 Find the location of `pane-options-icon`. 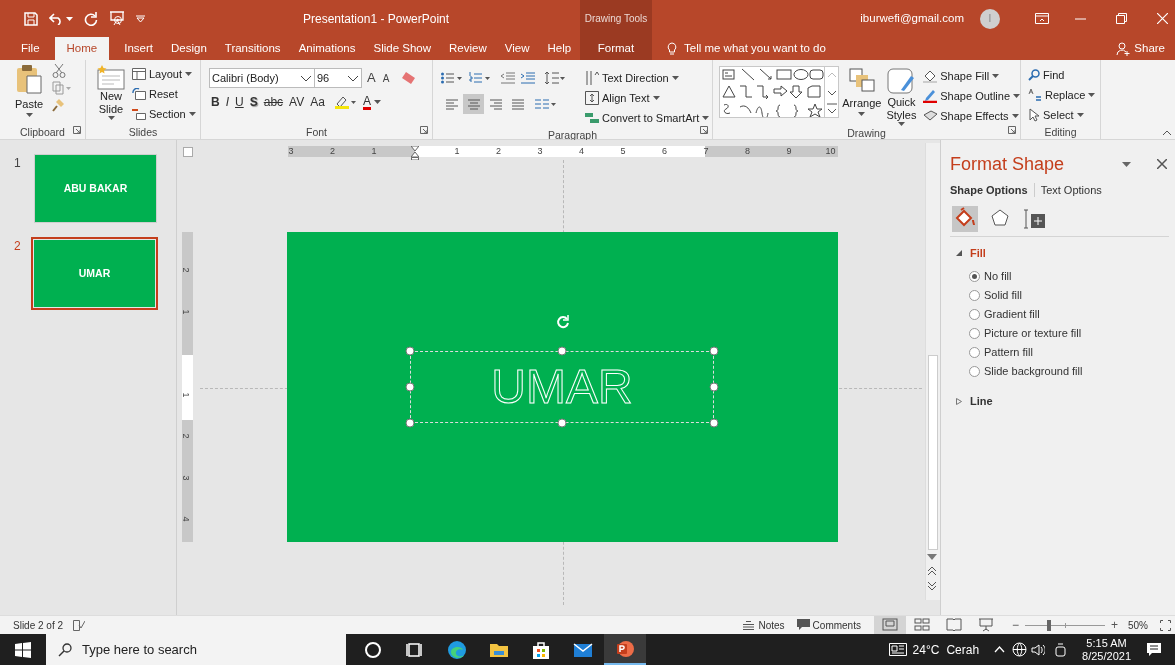

pane-options-icon is located at coordinates (1126, 164).